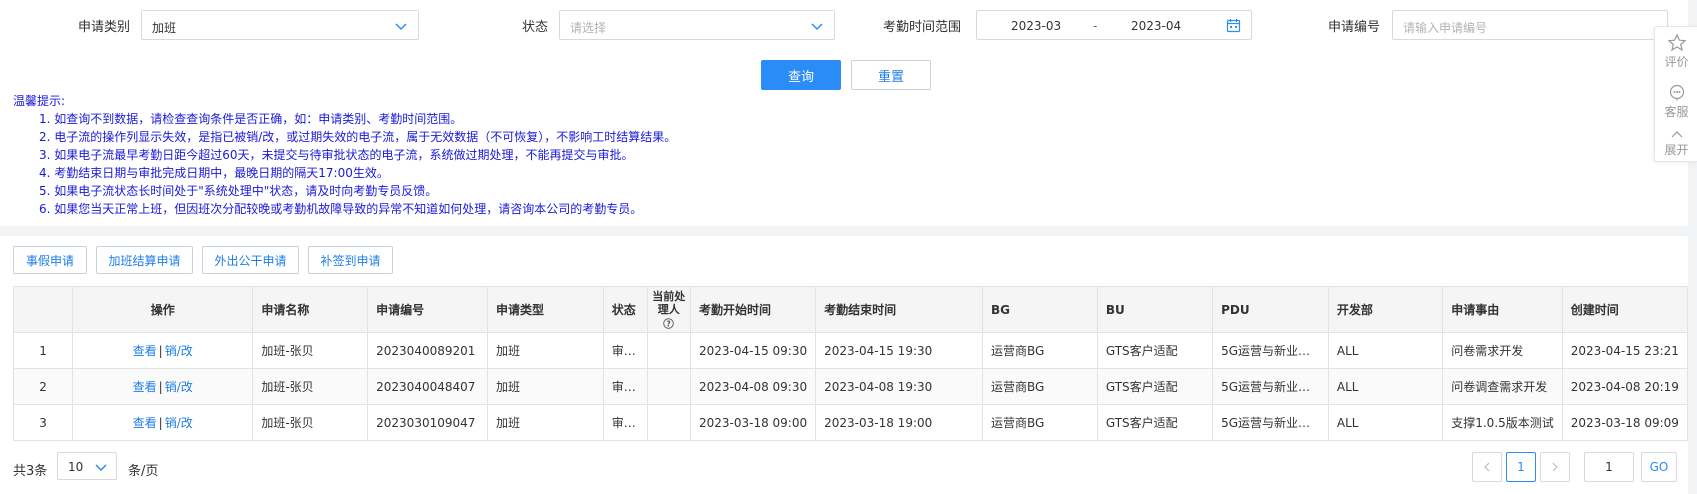 The image size is (1697, 494). Describe the element at coordinates (891, 75) in the screenshot. I see `reset-button: 重置` at that location.